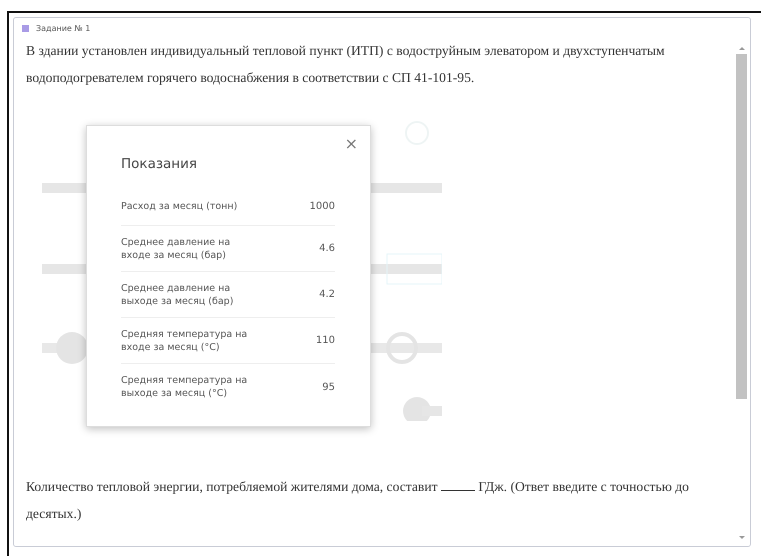 The height and width of the screenshot is (556, 763). What do you see at coordinates (176, 249) in the screenshot?
I see `reading-label: Среднее давление на входе за месяц (бар)` at bounding box center [176, 249].